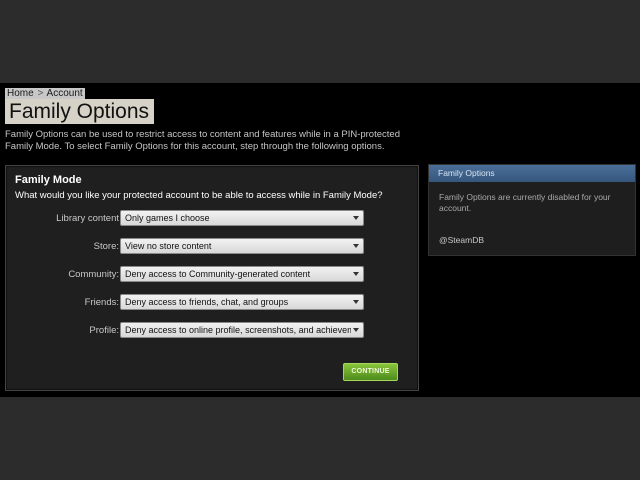 This screenshot has width=640, height=480. I want to click on library-content-label: Library content, so click(87, 218).